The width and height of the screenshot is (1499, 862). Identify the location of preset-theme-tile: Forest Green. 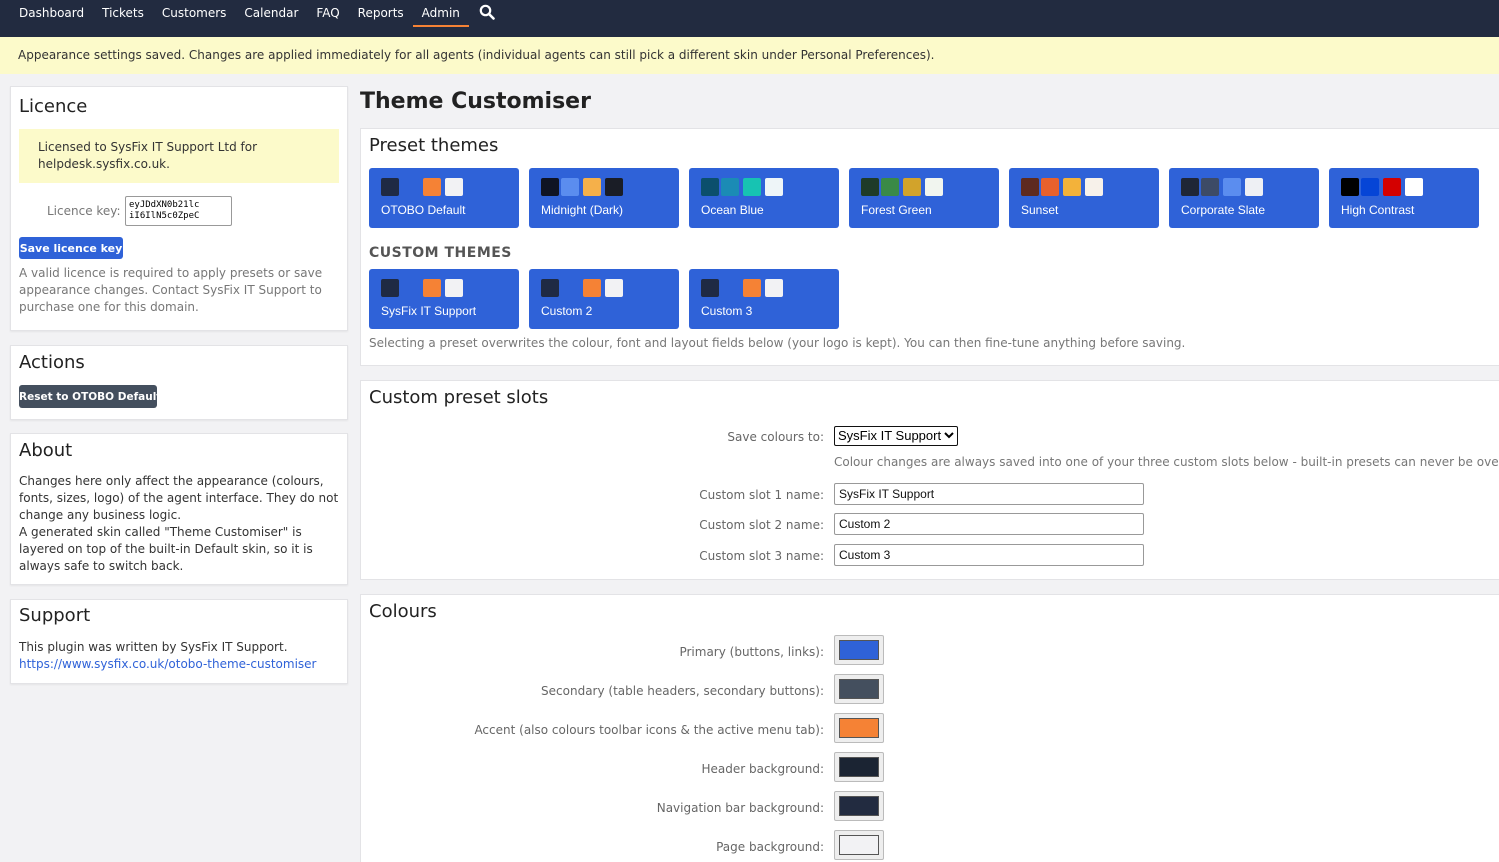
(924, 198).